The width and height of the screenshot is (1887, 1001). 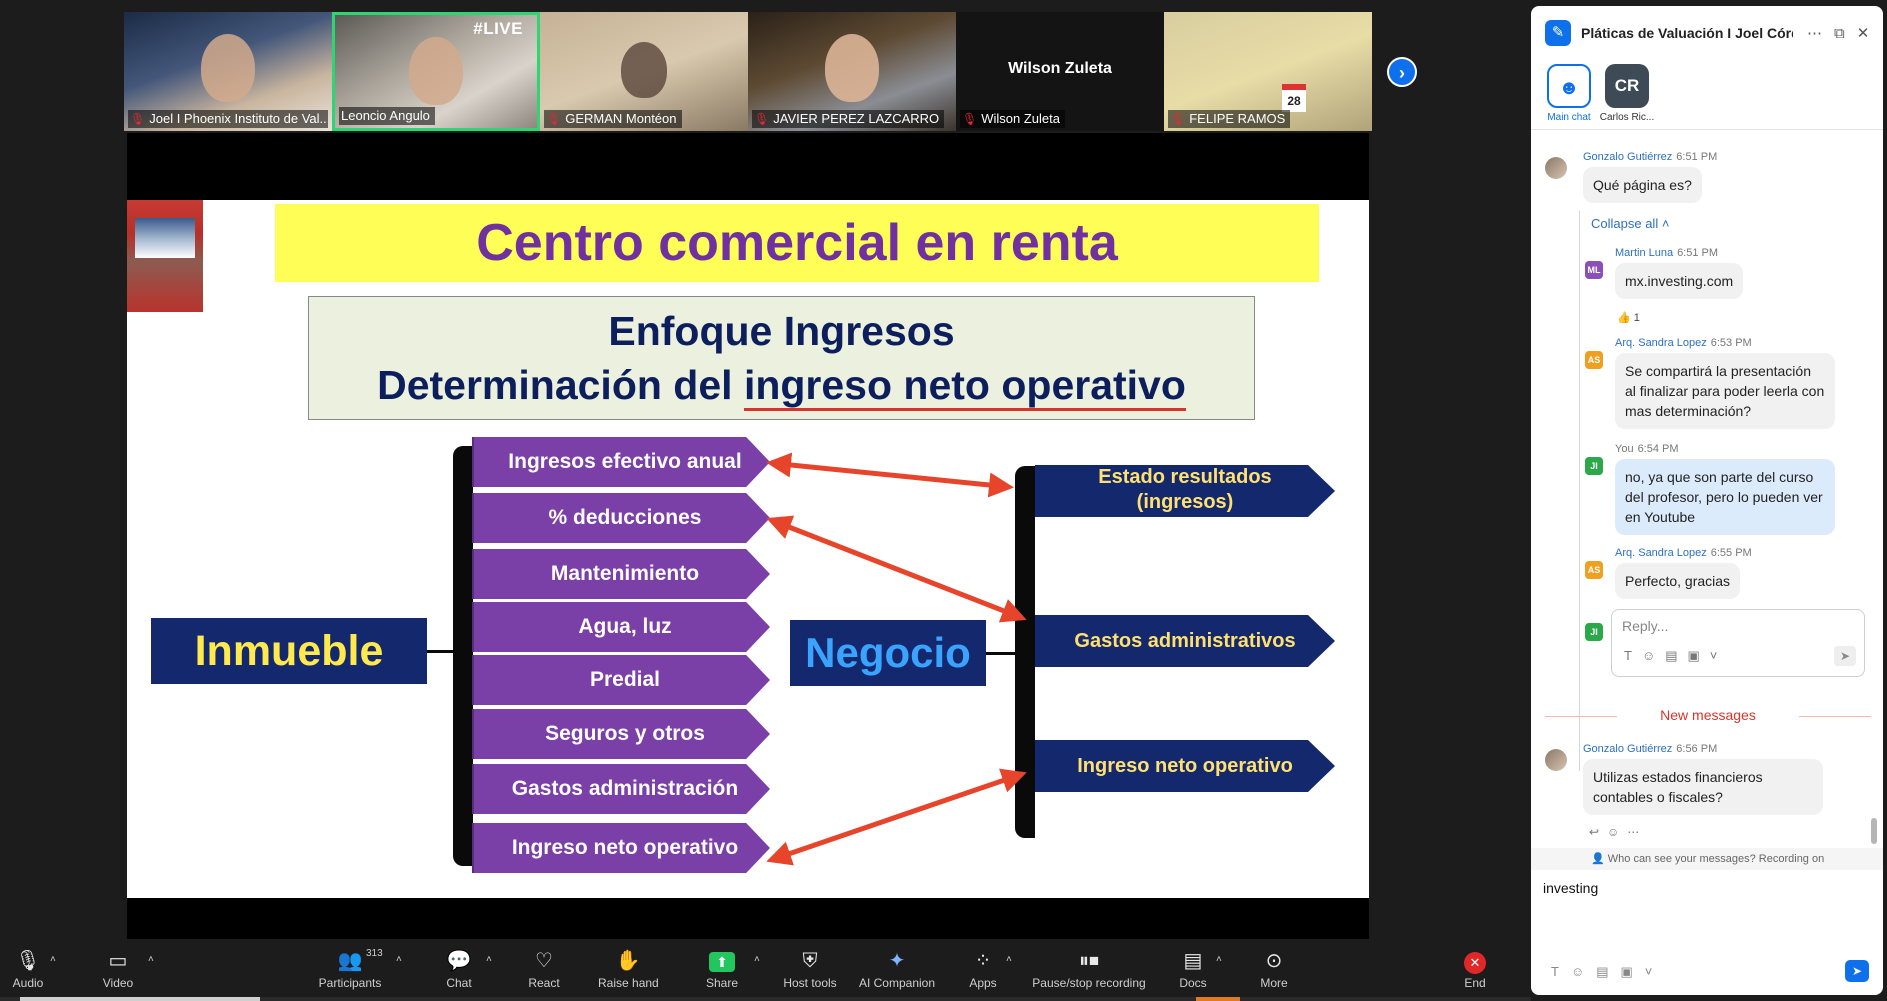 What do you see at coordinates (810, 969) in the screenshot?
I see `host-tools-button: ⛨ Host tools` at bounding box center [810, 969].